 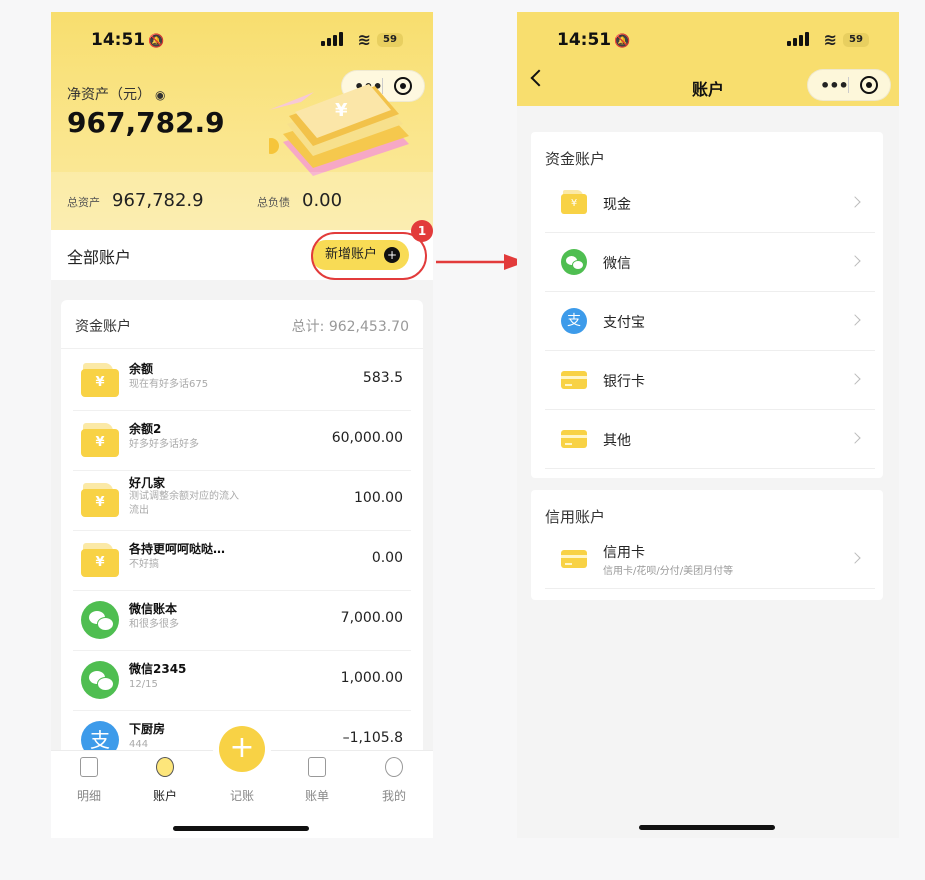 I want to click on nav-header: 14:51 🔕 ≋ 59 账户 •••, so click(x=708, y=59).